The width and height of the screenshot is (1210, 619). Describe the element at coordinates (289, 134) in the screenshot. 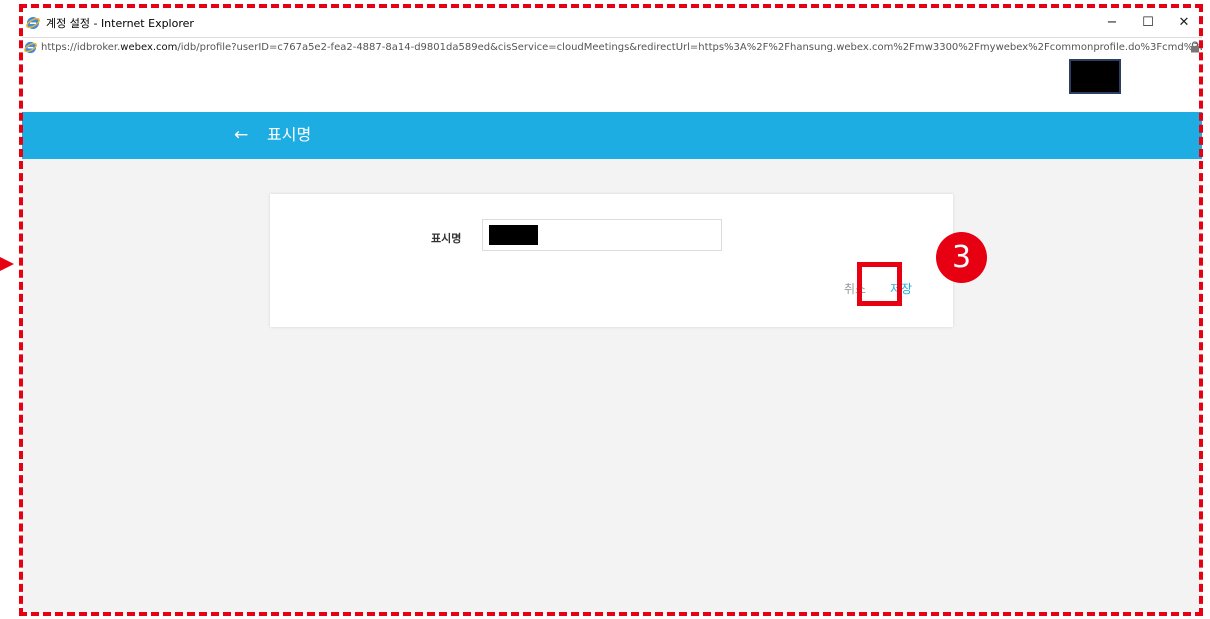

I see `page-title: 표시명` at that location.